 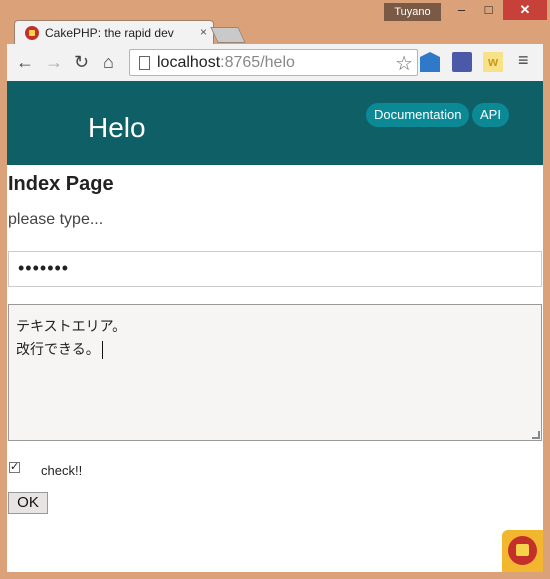 I want to click on textarea-line: テキストエリア。, so click(x=71, y=326).